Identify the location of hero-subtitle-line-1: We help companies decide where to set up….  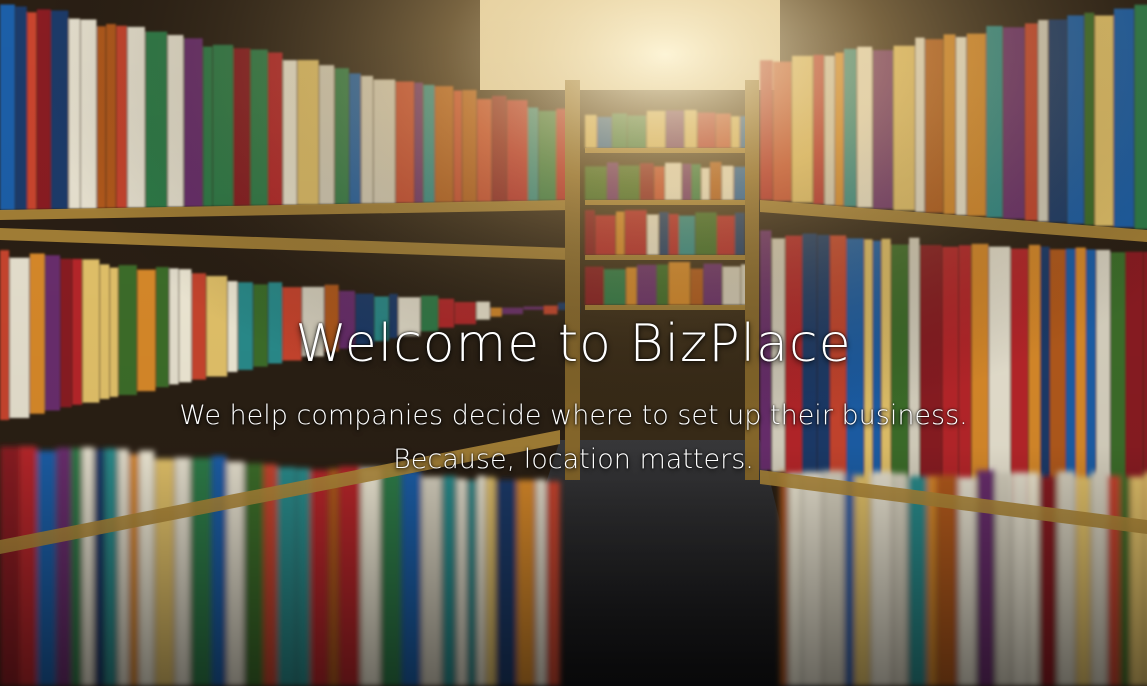
(573, 415).